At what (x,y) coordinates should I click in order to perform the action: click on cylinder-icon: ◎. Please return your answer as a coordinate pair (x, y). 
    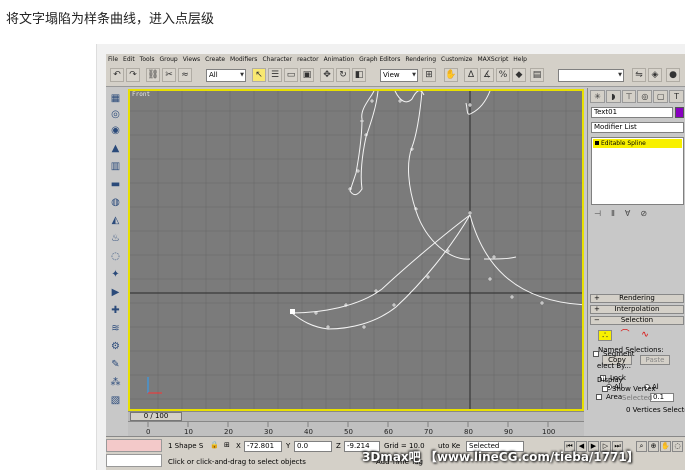
    Looking at the image, I should click on (115, 114).